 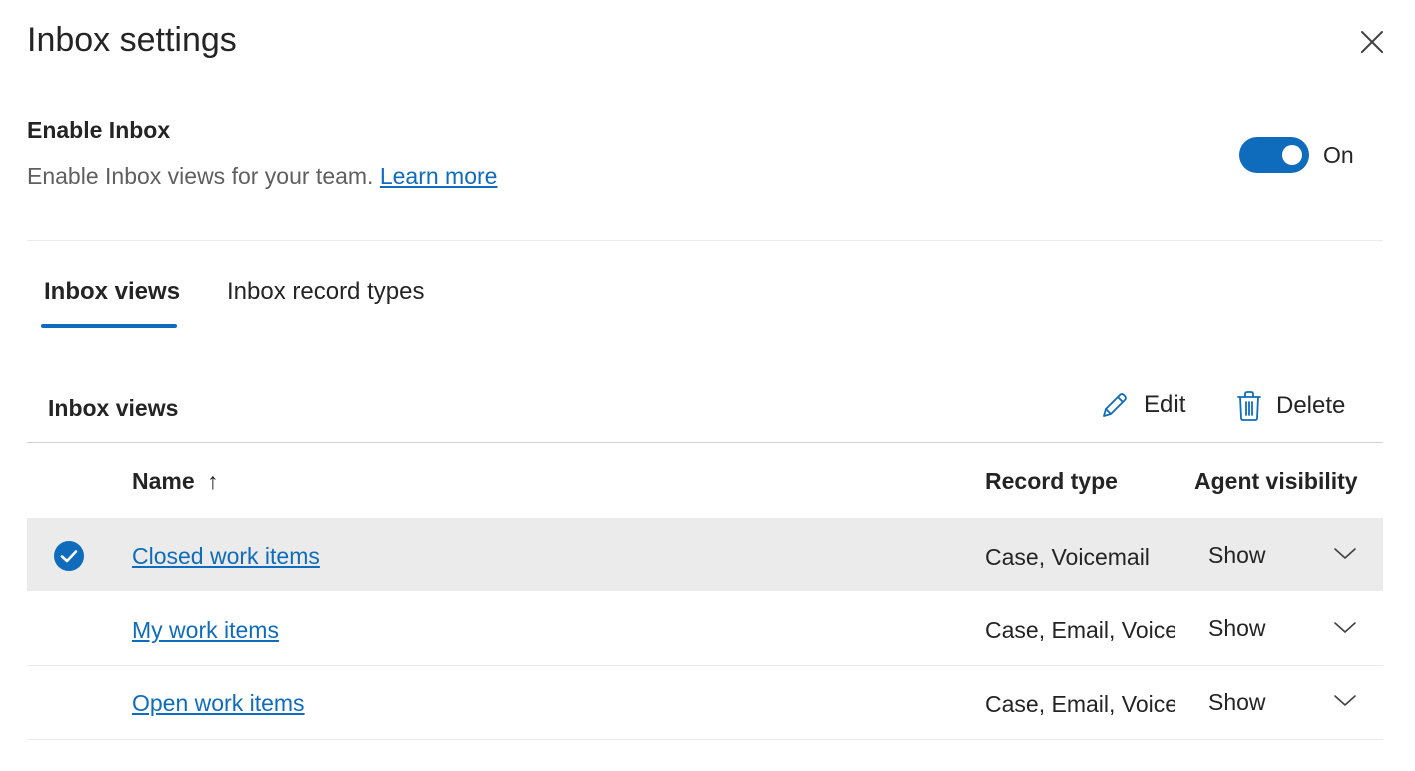 What do you see at coordinates (1051, 481) in the screenshot?
I see `column-header-record-type: Record type` at bounding box center [1051, 481].